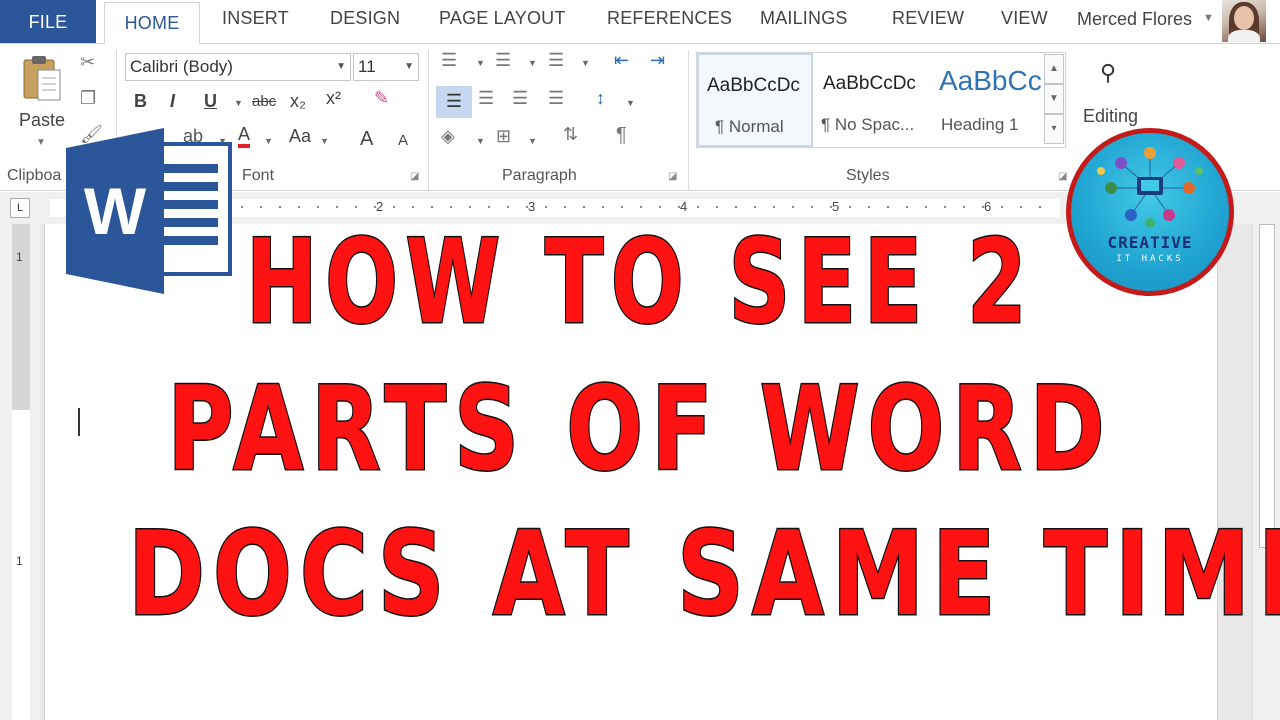 The image size is (1280, 720). What do you see at coordinates (366, 139) in the screenshot?
I see `grow-font-button: A` at bounding box center [366, 139].